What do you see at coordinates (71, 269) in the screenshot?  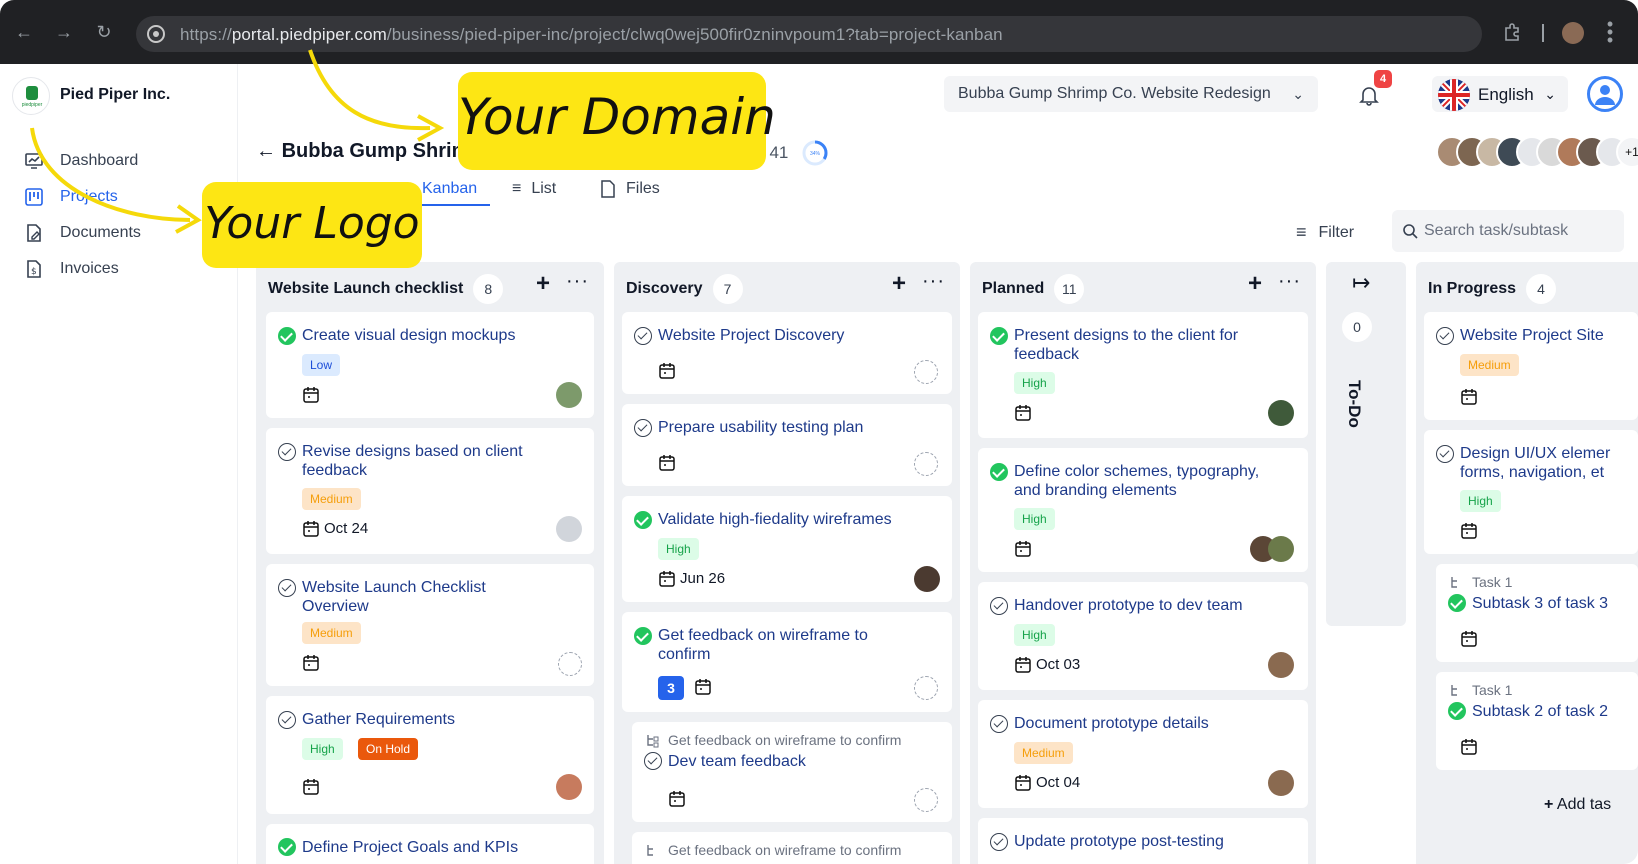 I see `sidebar-item-invoices: $ Invoices` at bounding box center [71, 269].